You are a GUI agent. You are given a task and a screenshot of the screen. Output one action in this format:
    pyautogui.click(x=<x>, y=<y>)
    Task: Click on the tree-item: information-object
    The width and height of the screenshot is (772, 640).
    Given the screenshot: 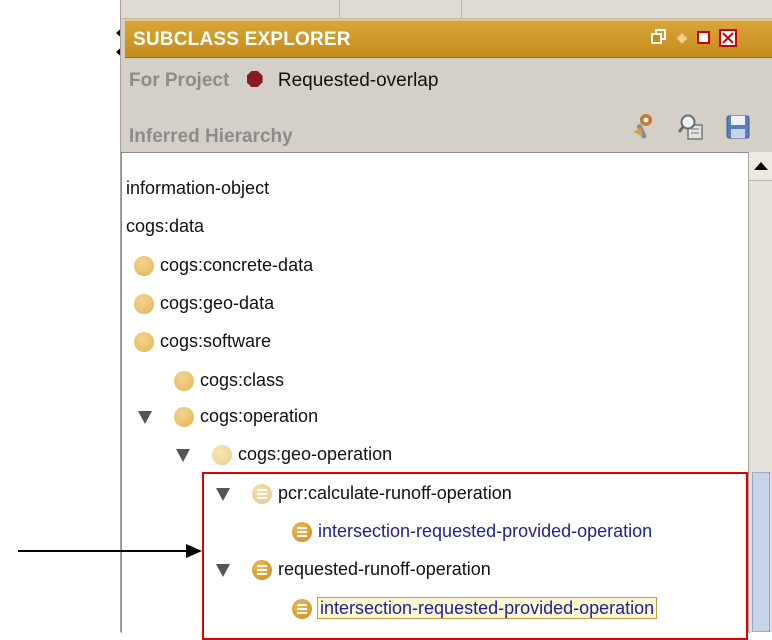 What is the action you would take?
    pyautogui.click(x=197, y=188)
    